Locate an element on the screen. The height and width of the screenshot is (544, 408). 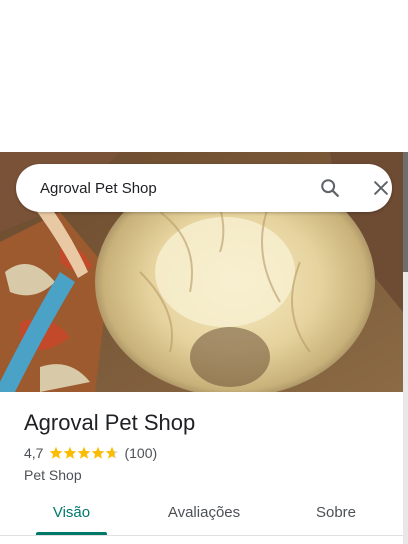
tab-bar: Visão geral Avaliações Sobre is located at coordinates (201, 518).